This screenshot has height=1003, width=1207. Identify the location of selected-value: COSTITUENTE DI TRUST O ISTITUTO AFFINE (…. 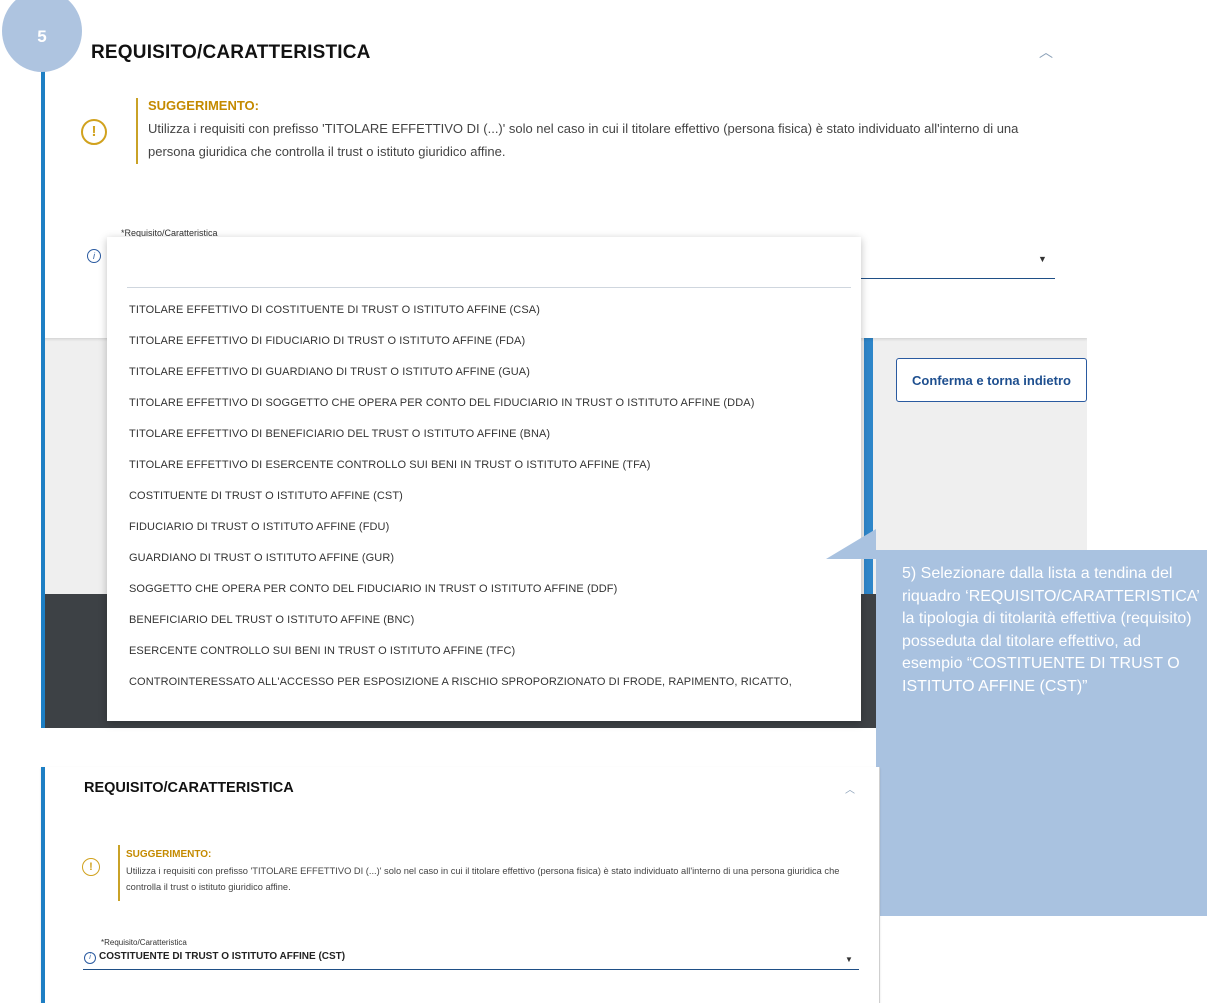
(222, 956).